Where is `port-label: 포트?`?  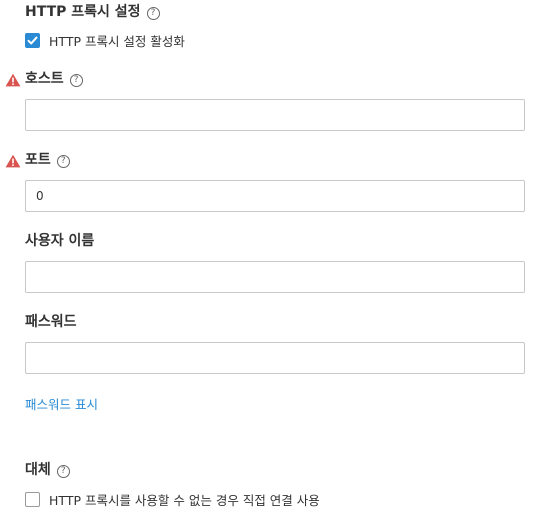 port-label: 포트? is located at coordinates (47, 160).